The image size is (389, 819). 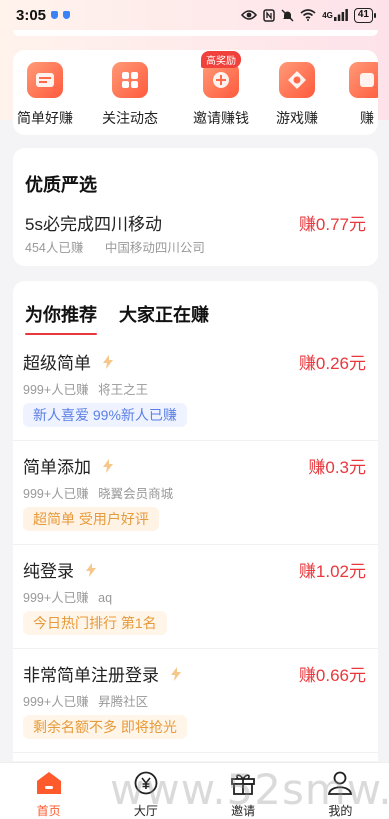 I want to click on publisher: 中国移动四川公司, so click(x=154, y=248).